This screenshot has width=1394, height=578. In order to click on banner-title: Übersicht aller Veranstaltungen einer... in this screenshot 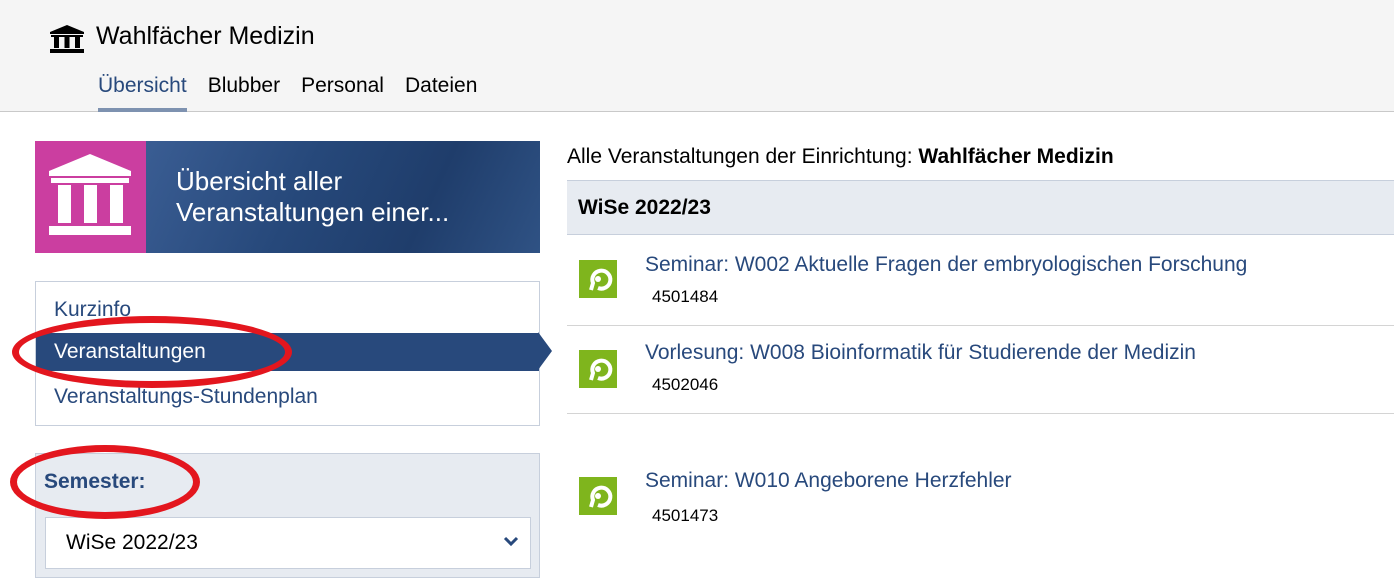, I will do `click(313, 196)`.